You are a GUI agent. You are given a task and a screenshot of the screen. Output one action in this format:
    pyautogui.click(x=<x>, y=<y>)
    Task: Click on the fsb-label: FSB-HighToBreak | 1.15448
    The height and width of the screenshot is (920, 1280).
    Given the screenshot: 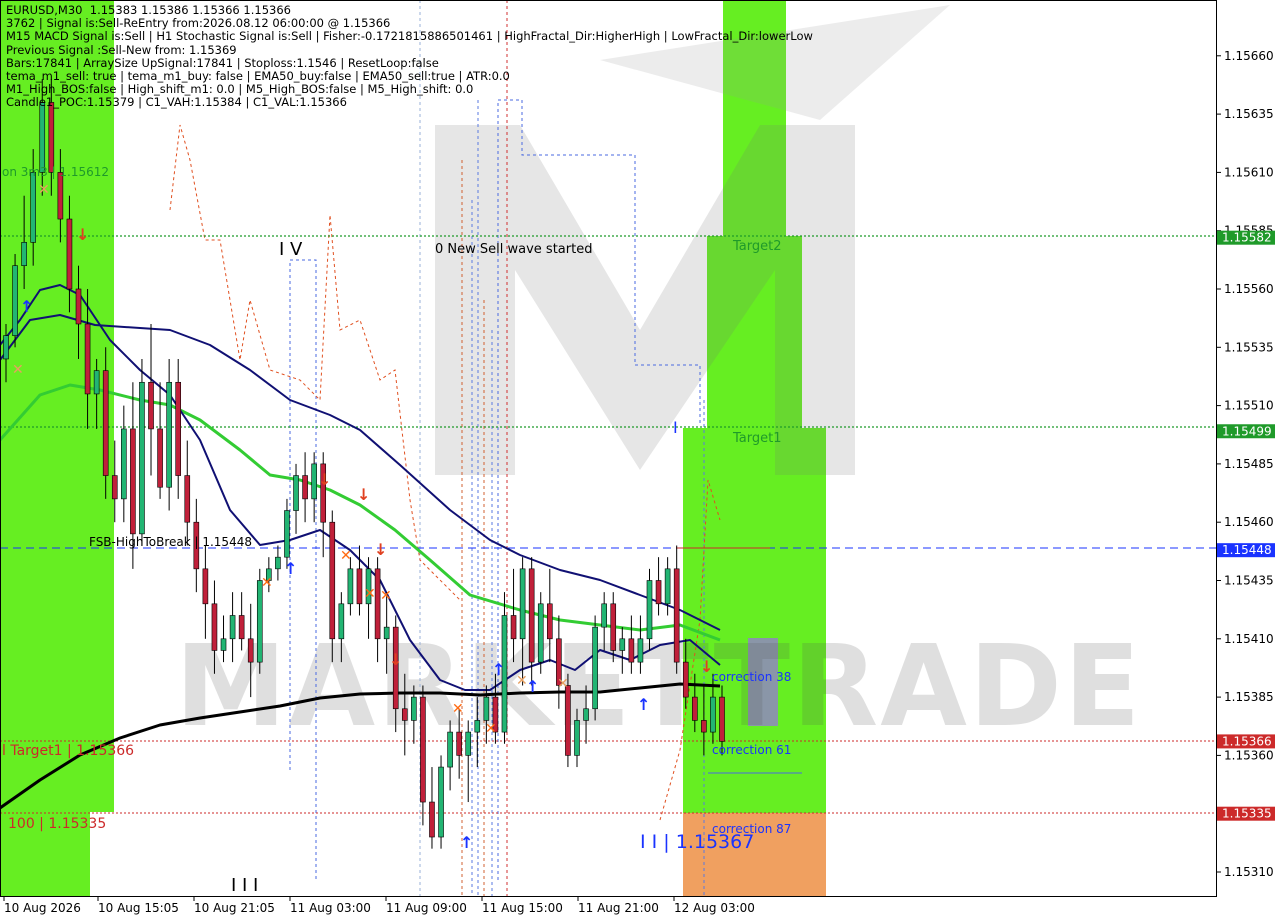 What is the action you would take?
    pyautogui.click(x=170, y=542)
    